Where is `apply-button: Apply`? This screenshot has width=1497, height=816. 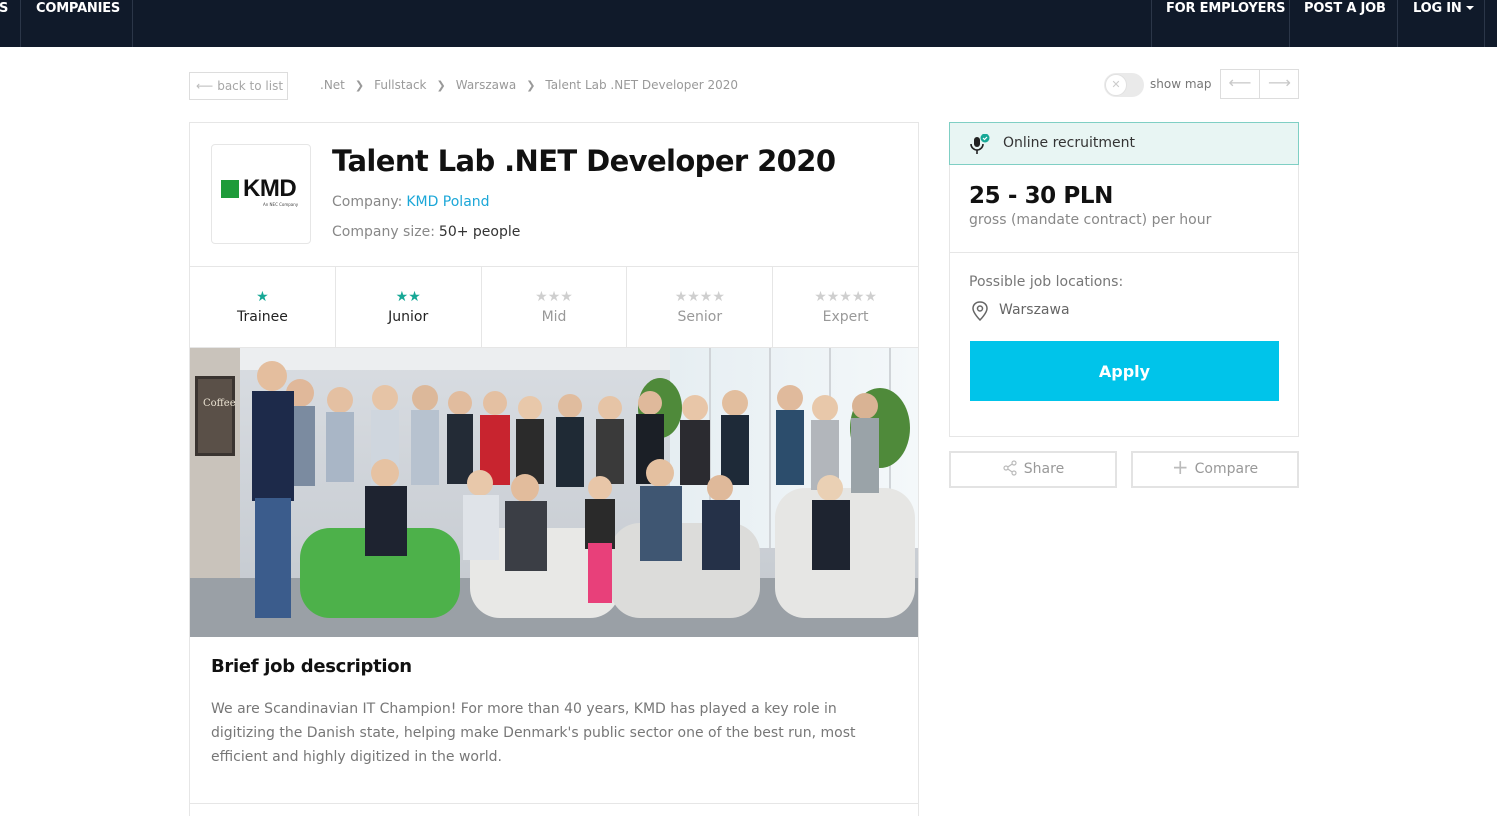
apply-button: Apply is located at coordinates (1124, 371).